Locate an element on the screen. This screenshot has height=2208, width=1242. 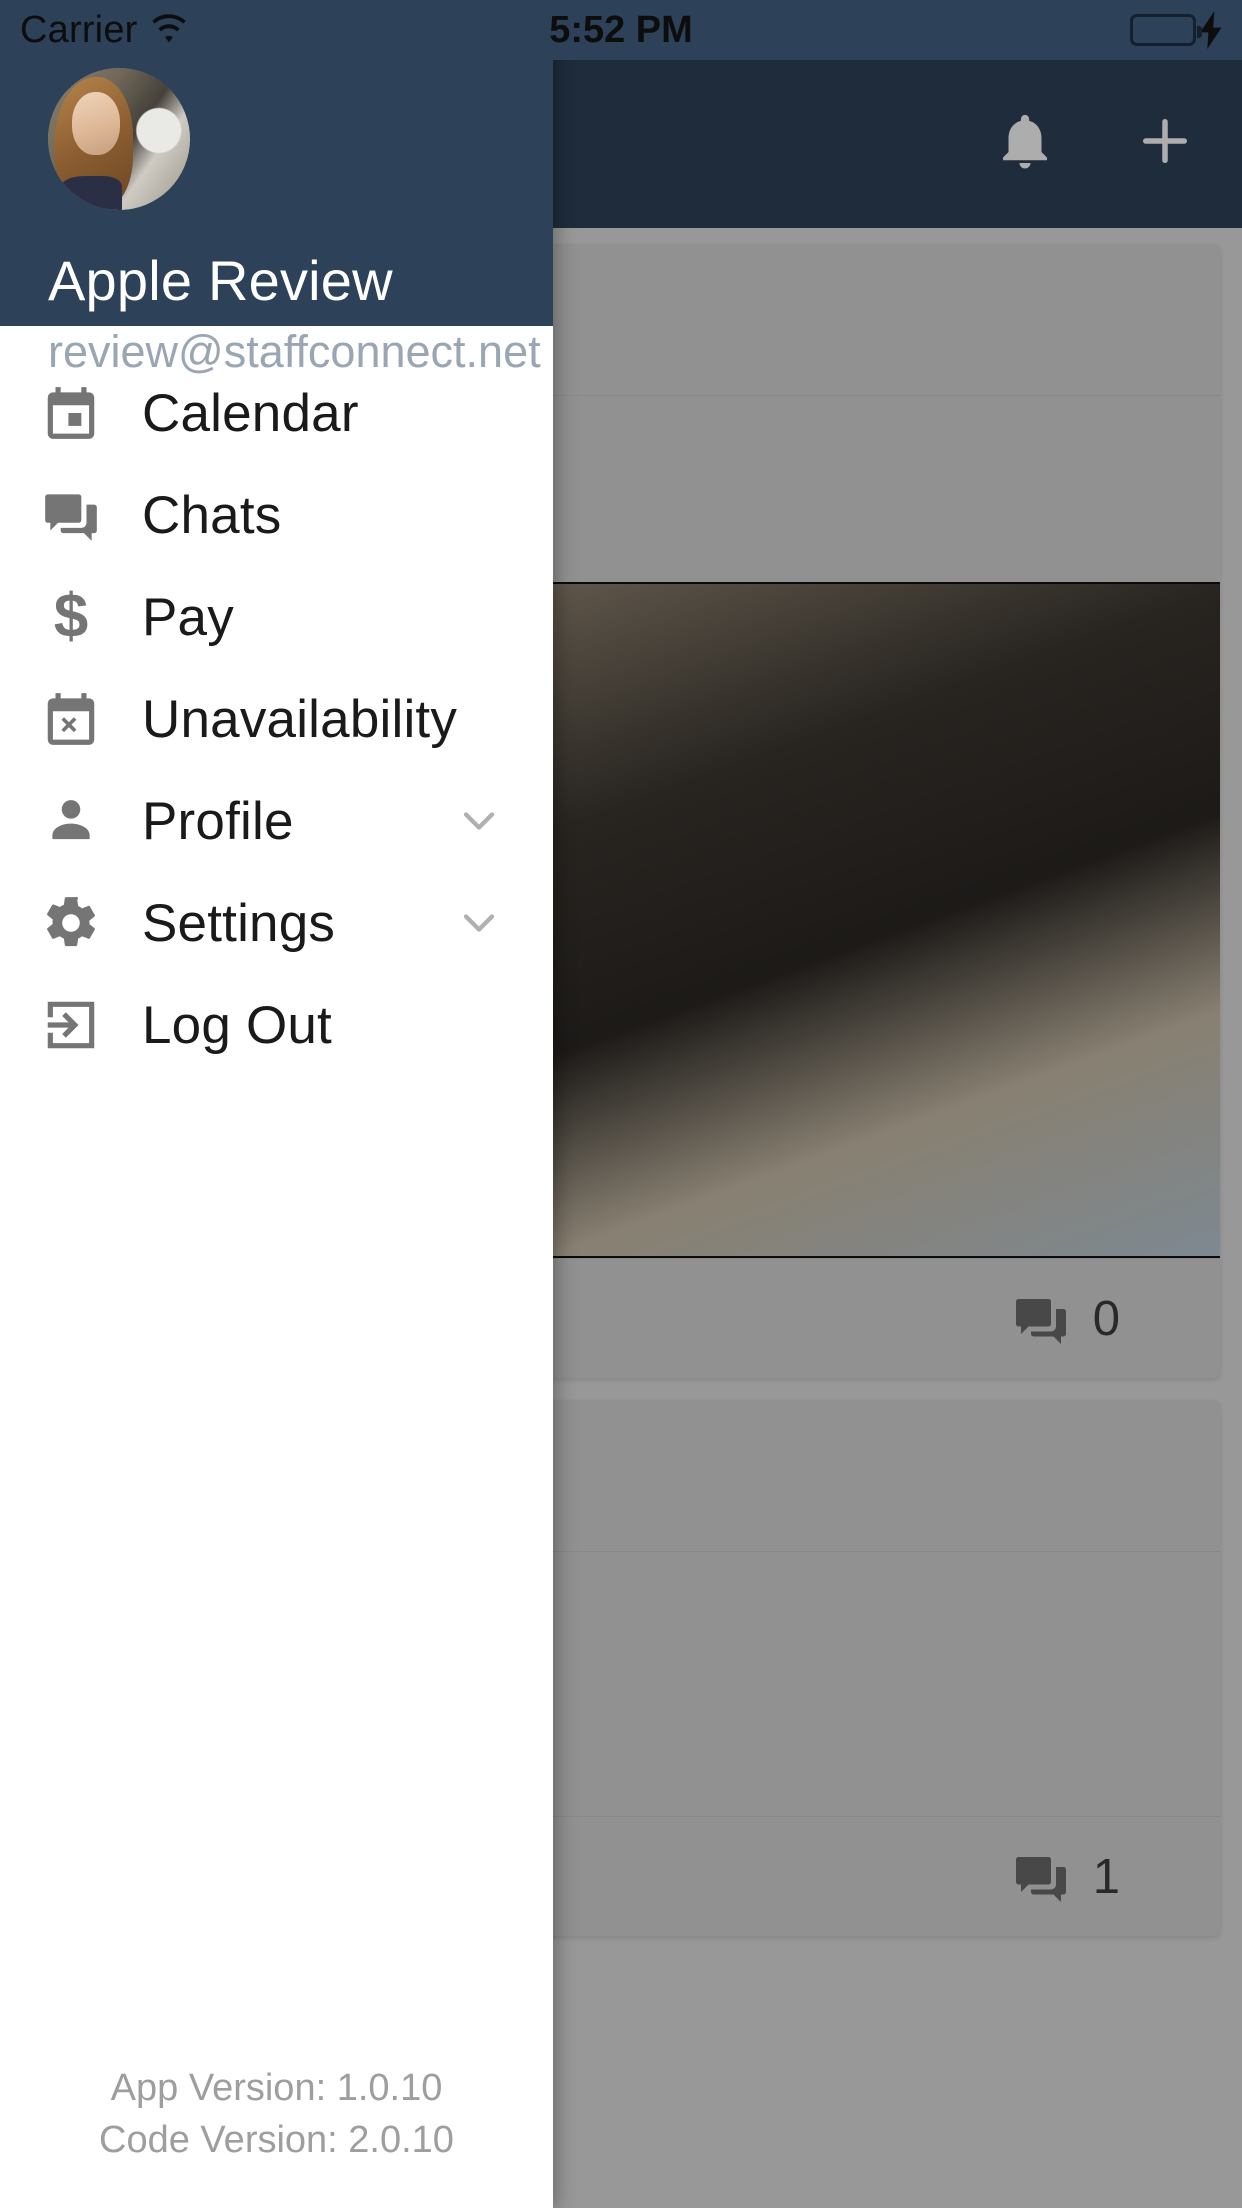
avatar is located at coordinates (119, 139).